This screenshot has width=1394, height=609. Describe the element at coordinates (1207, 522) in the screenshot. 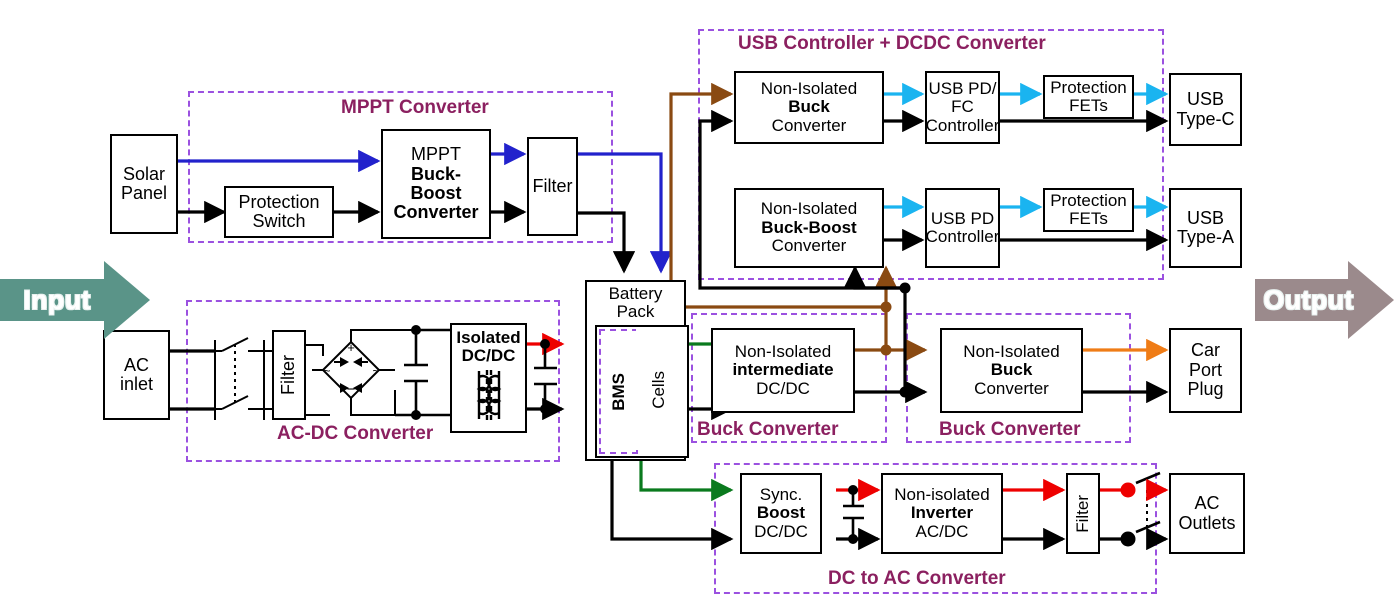

I see `block-label: Outlets` at that location.